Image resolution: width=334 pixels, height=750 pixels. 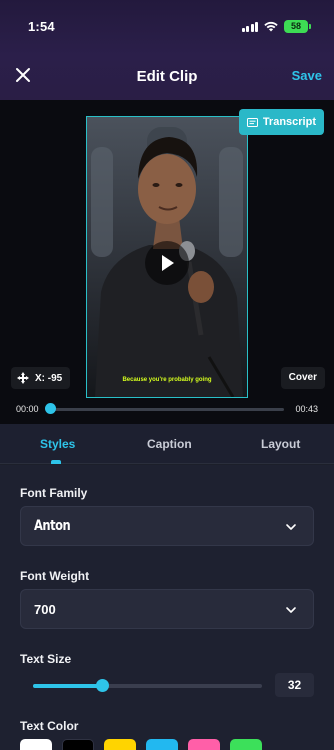 What do you see at coordinates (169, 444) in the screenshot?
I see `tab-caption: Caption` at bounding box center [169, 444].